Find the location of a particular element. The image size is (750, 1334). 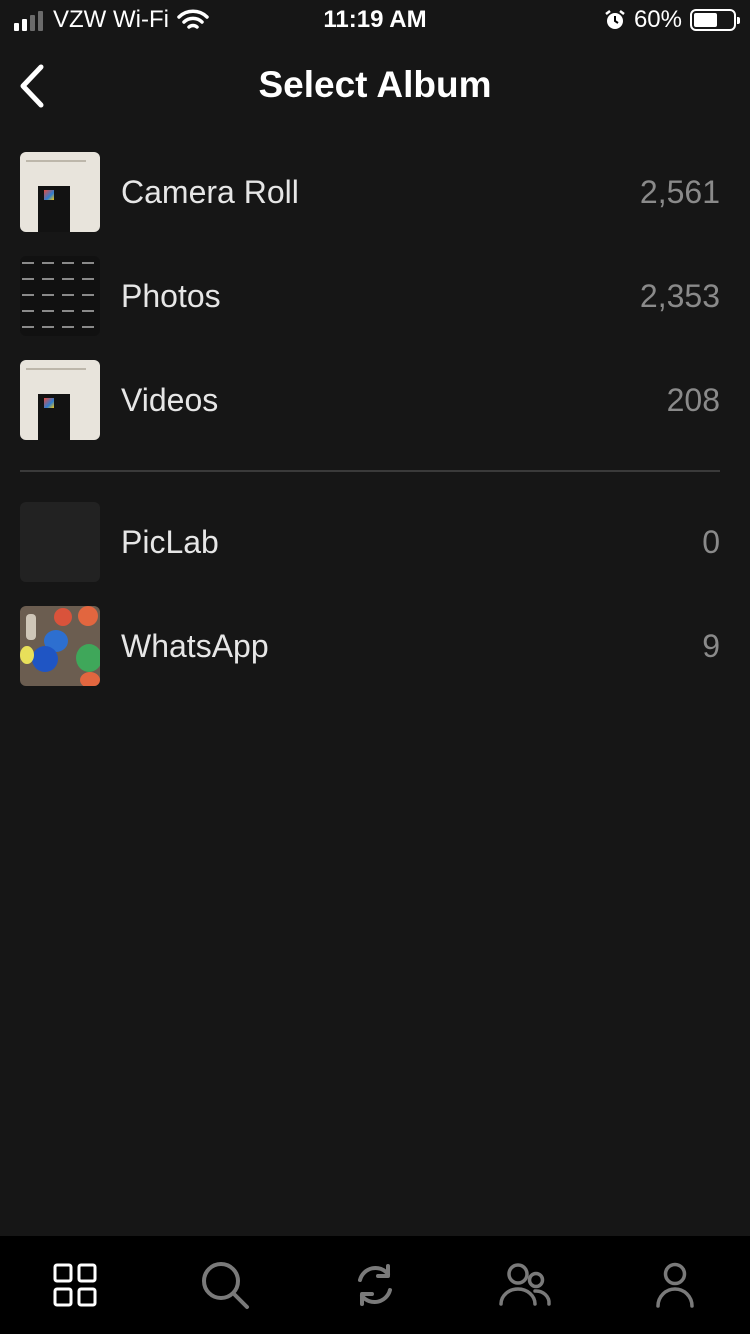

people-icon is located at coordinates (525, 1284).